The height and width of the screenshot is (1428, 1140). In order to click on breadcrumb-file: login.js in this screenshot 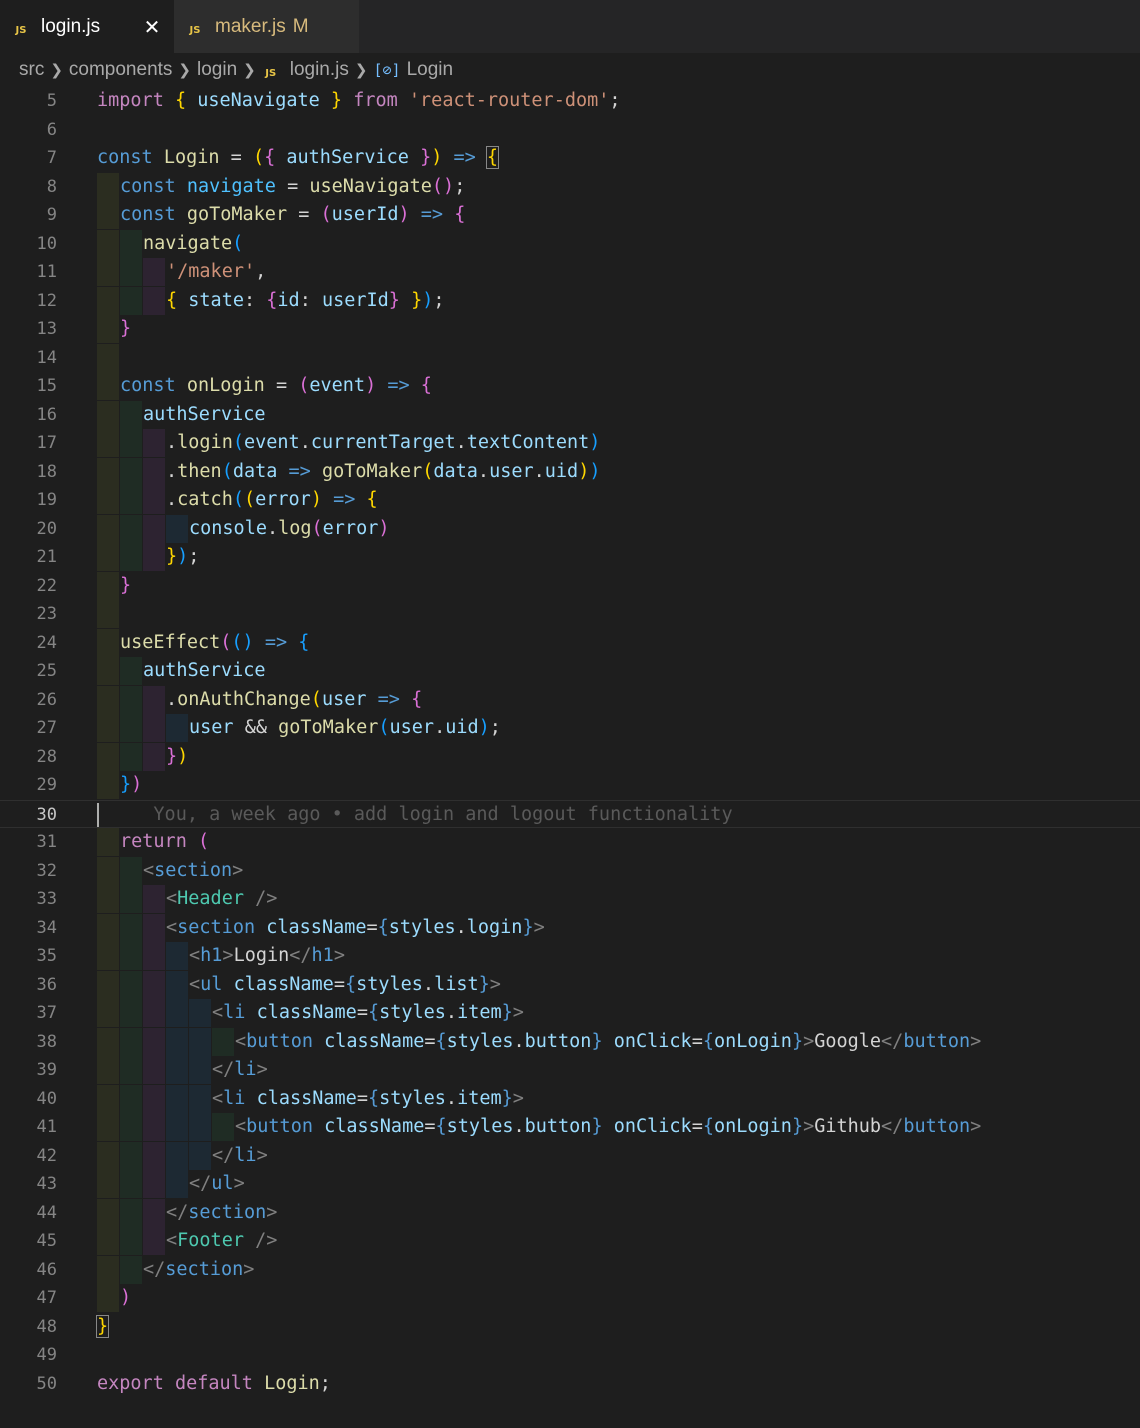, I will do `click(319, 70)`.